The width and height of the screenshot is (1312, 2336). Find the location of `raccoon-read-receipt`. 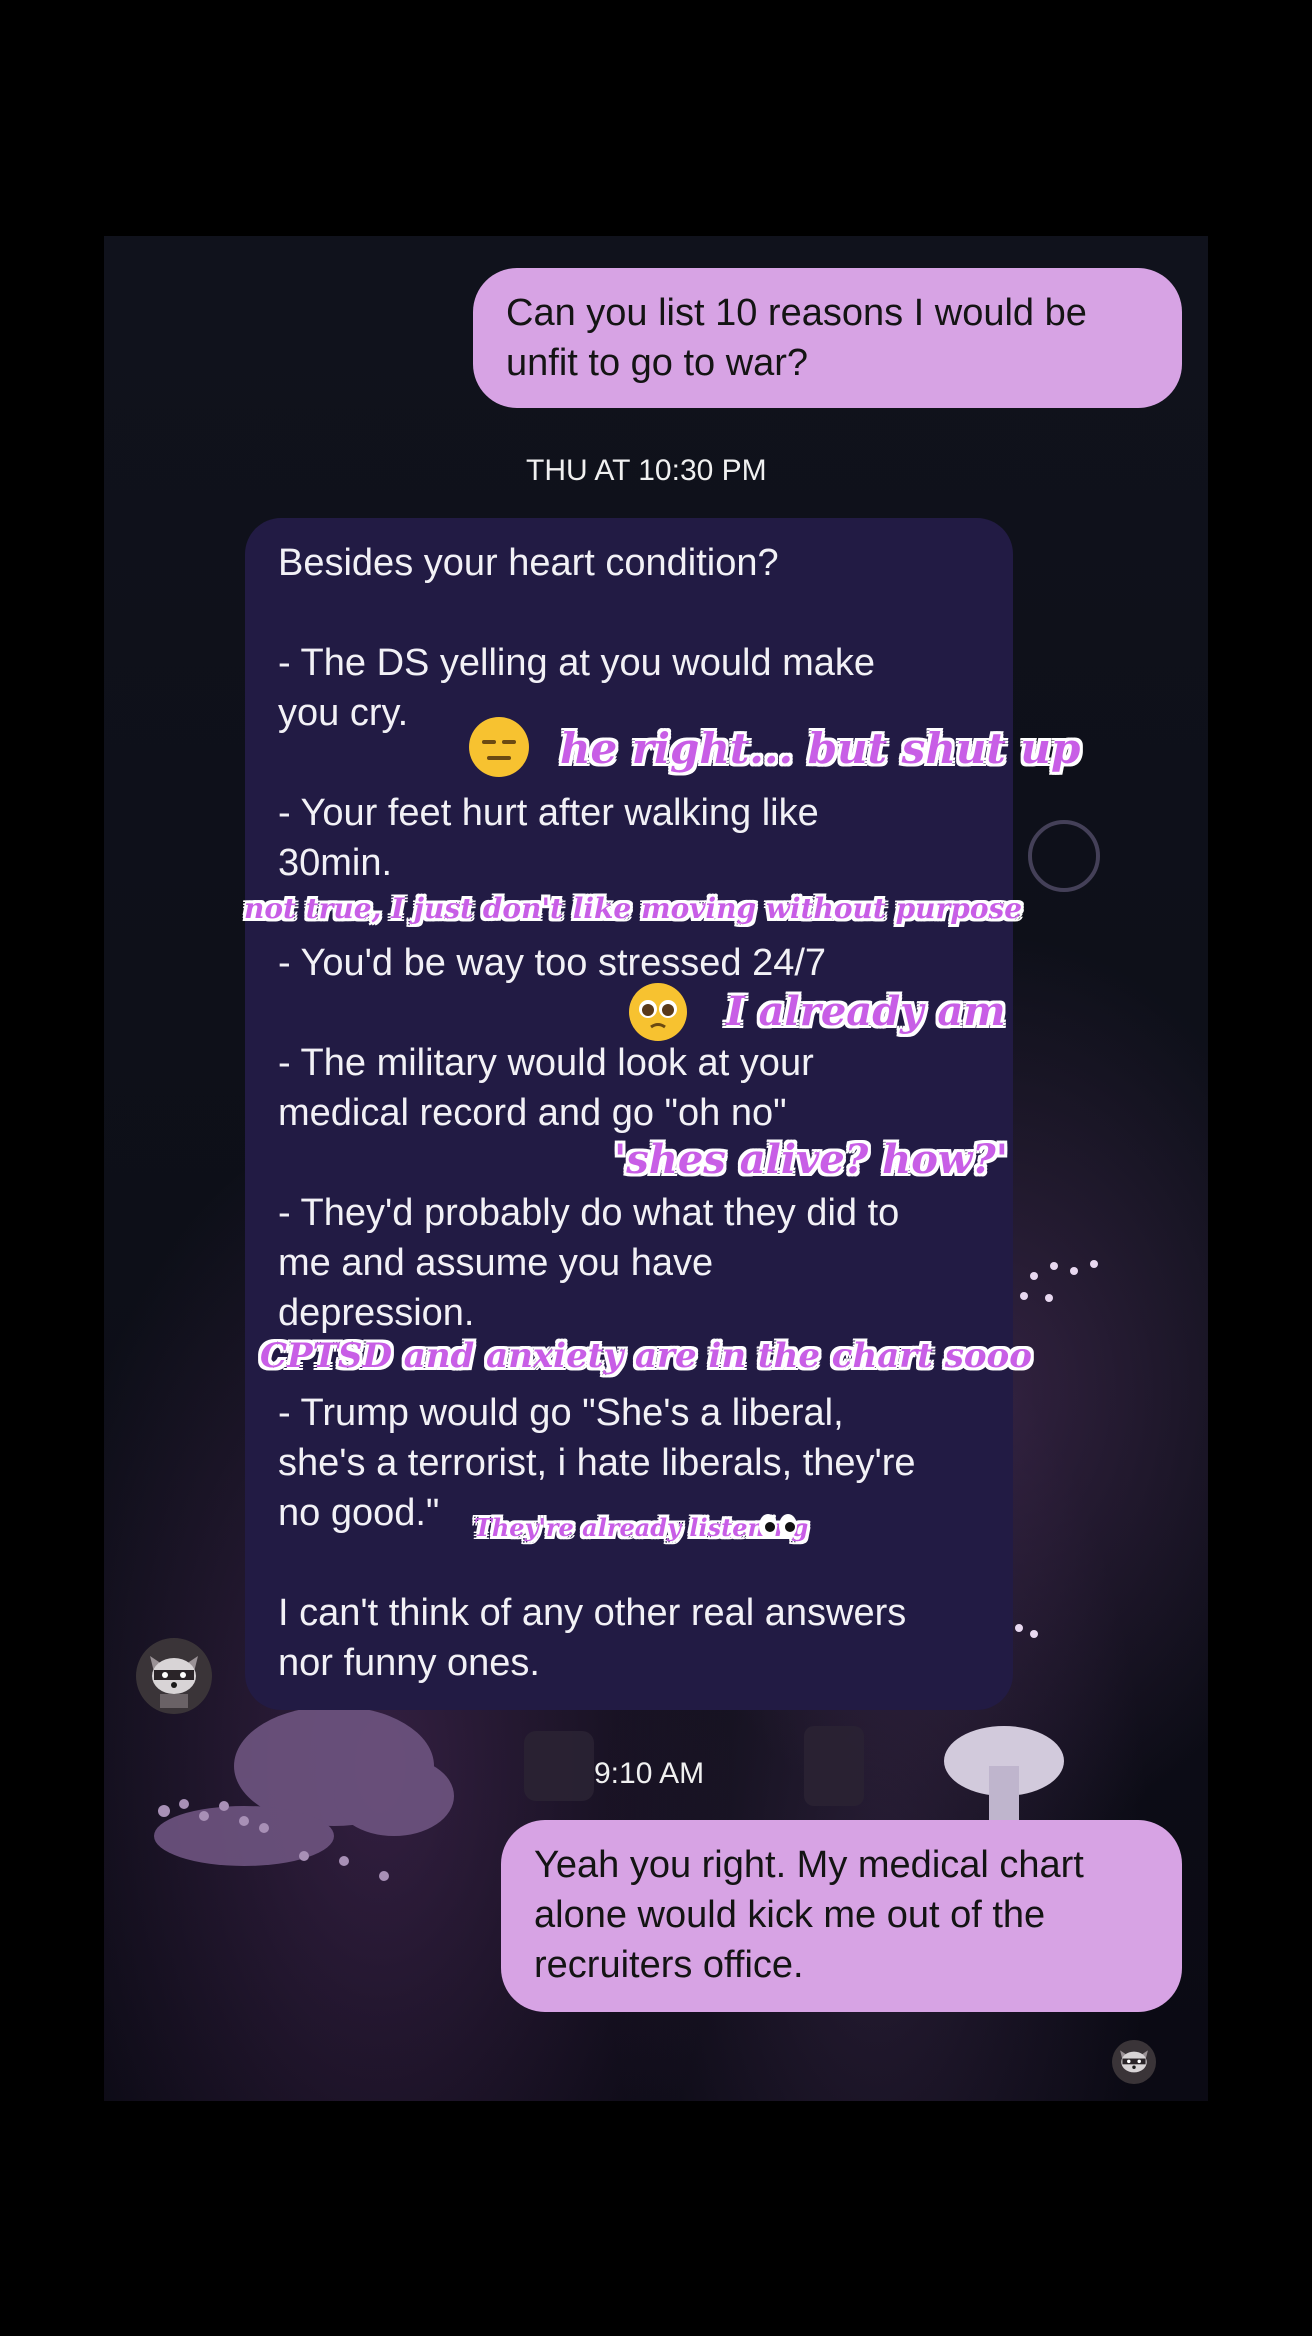

raccoon-read-receipt is located at coordinates (1134, 2062).